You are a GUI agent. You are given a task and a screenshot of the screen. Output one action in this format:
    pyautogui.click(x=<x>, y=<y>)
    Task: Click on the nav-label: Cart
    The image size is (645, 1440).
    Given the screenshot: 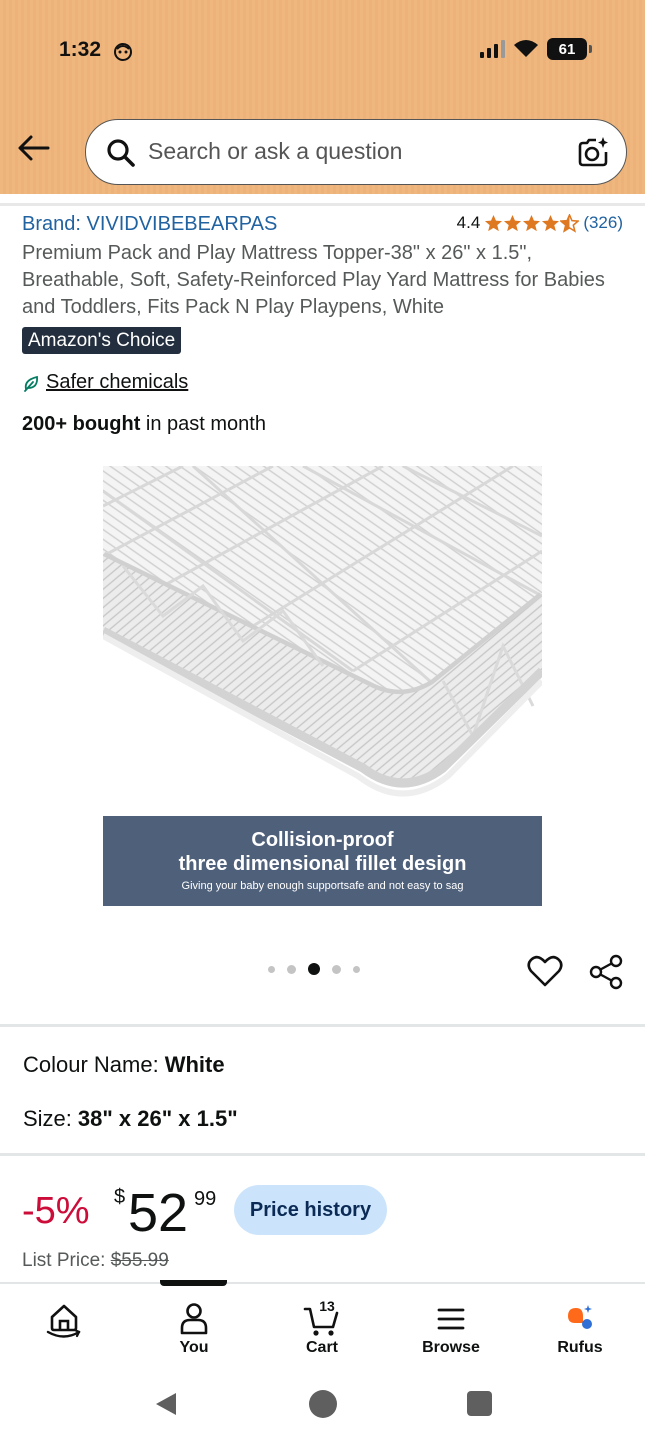 What is the action you would take?
    pyautogui.click(x=321, y=1347)
    